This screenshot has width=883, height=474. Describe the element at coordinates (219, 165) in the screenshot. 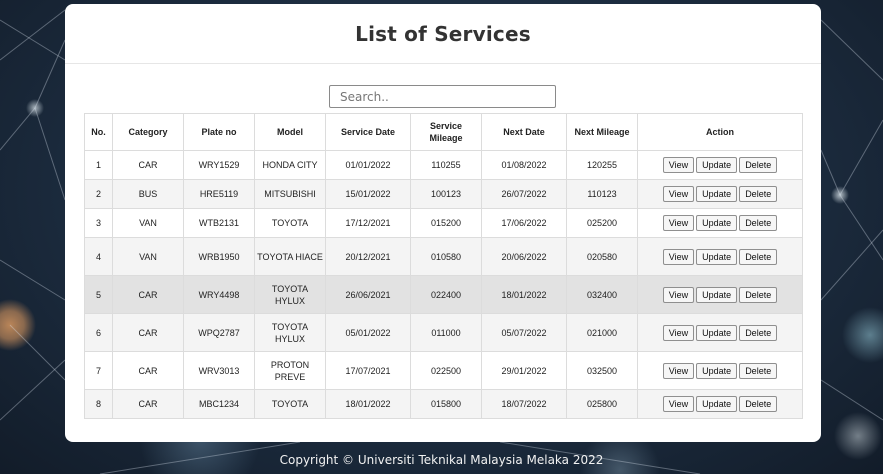

I see `cell-plate-no: WRY1529` at that location.